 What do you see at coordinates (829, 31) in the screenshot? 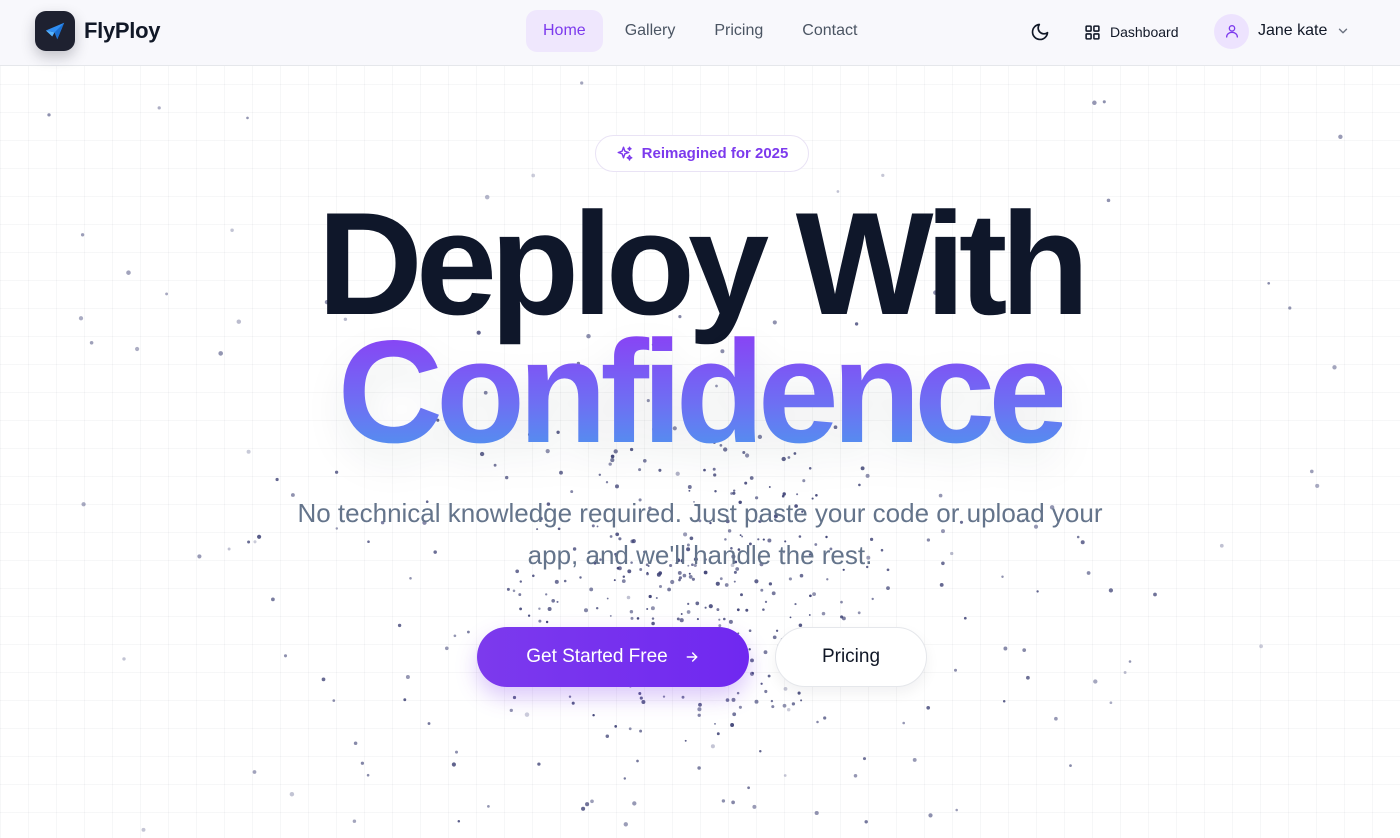
I see `nav-contact: Contact` at bounding box center [829, 31].